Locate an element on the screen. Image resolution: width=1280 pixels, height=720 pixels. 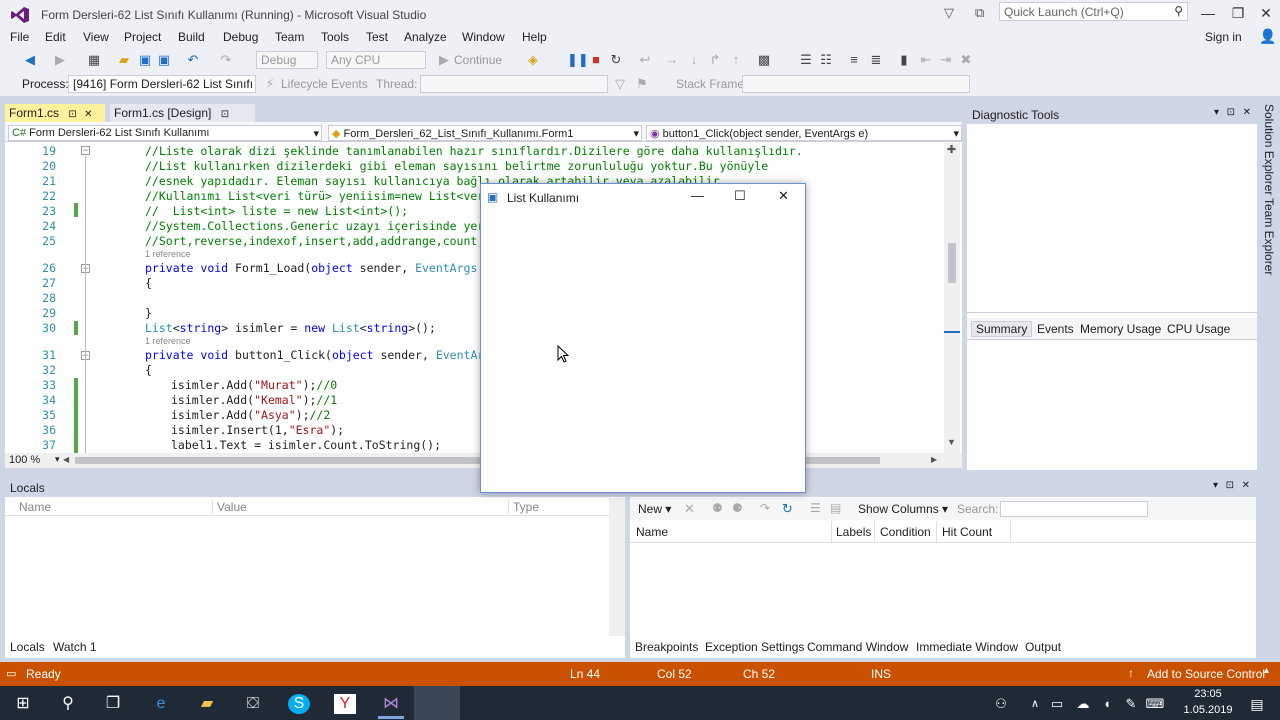
tab-summary: Summary is located at coordinates (1002, 329).